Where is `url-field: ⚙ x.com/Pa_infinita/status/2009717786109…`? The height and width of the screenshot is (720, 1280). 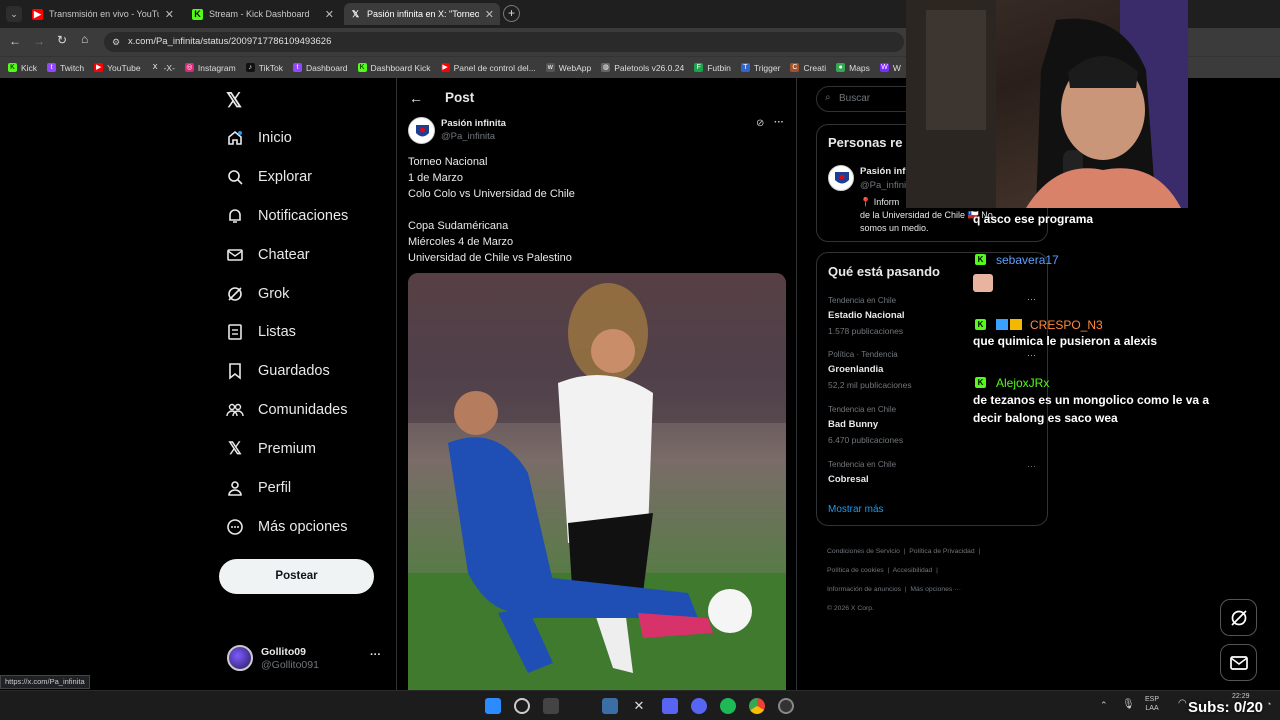
url-field: ⚙ x.com/Pa_infinita/status/2009717786109… is located at coordinates (504, 42).